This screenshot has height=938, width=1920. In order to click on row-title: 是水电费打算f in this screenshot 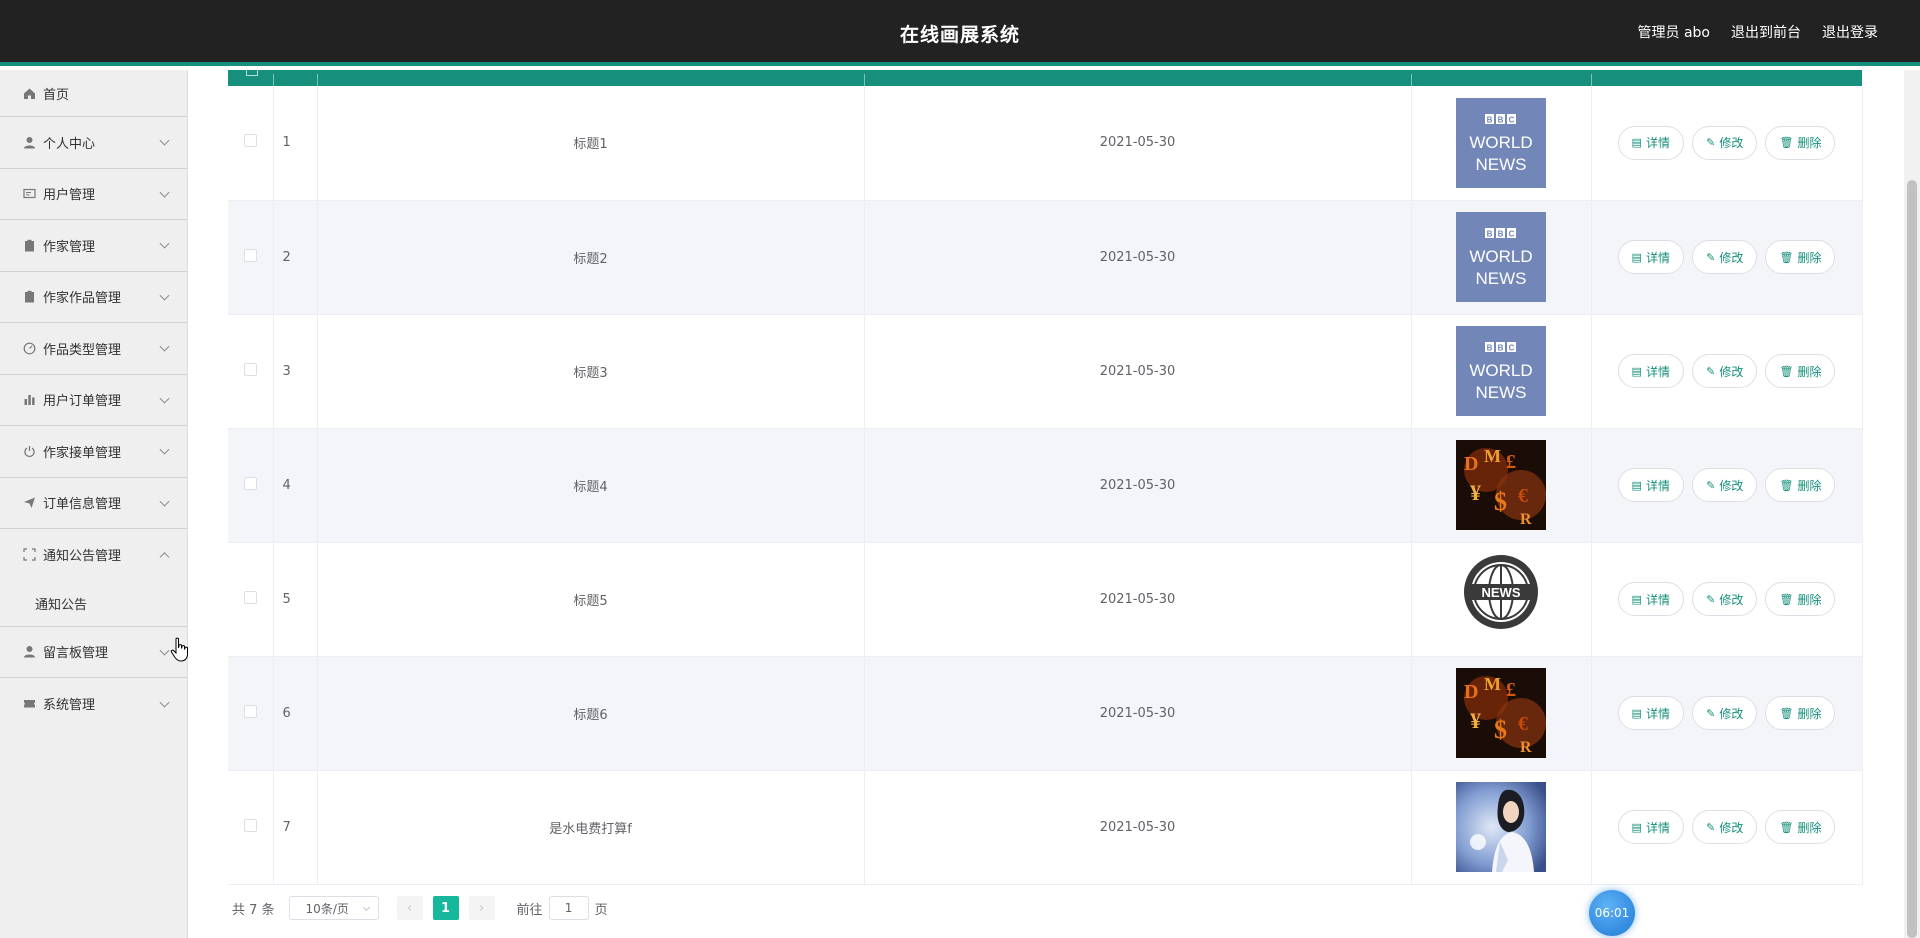, I will do `click(591, 827)`.